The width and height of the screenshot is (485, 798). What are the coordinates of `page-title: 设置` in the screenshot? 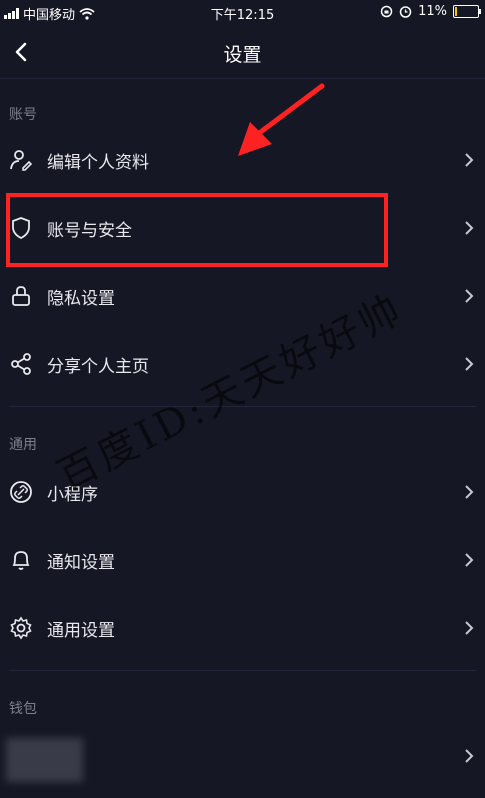 It's located at (242, 55).